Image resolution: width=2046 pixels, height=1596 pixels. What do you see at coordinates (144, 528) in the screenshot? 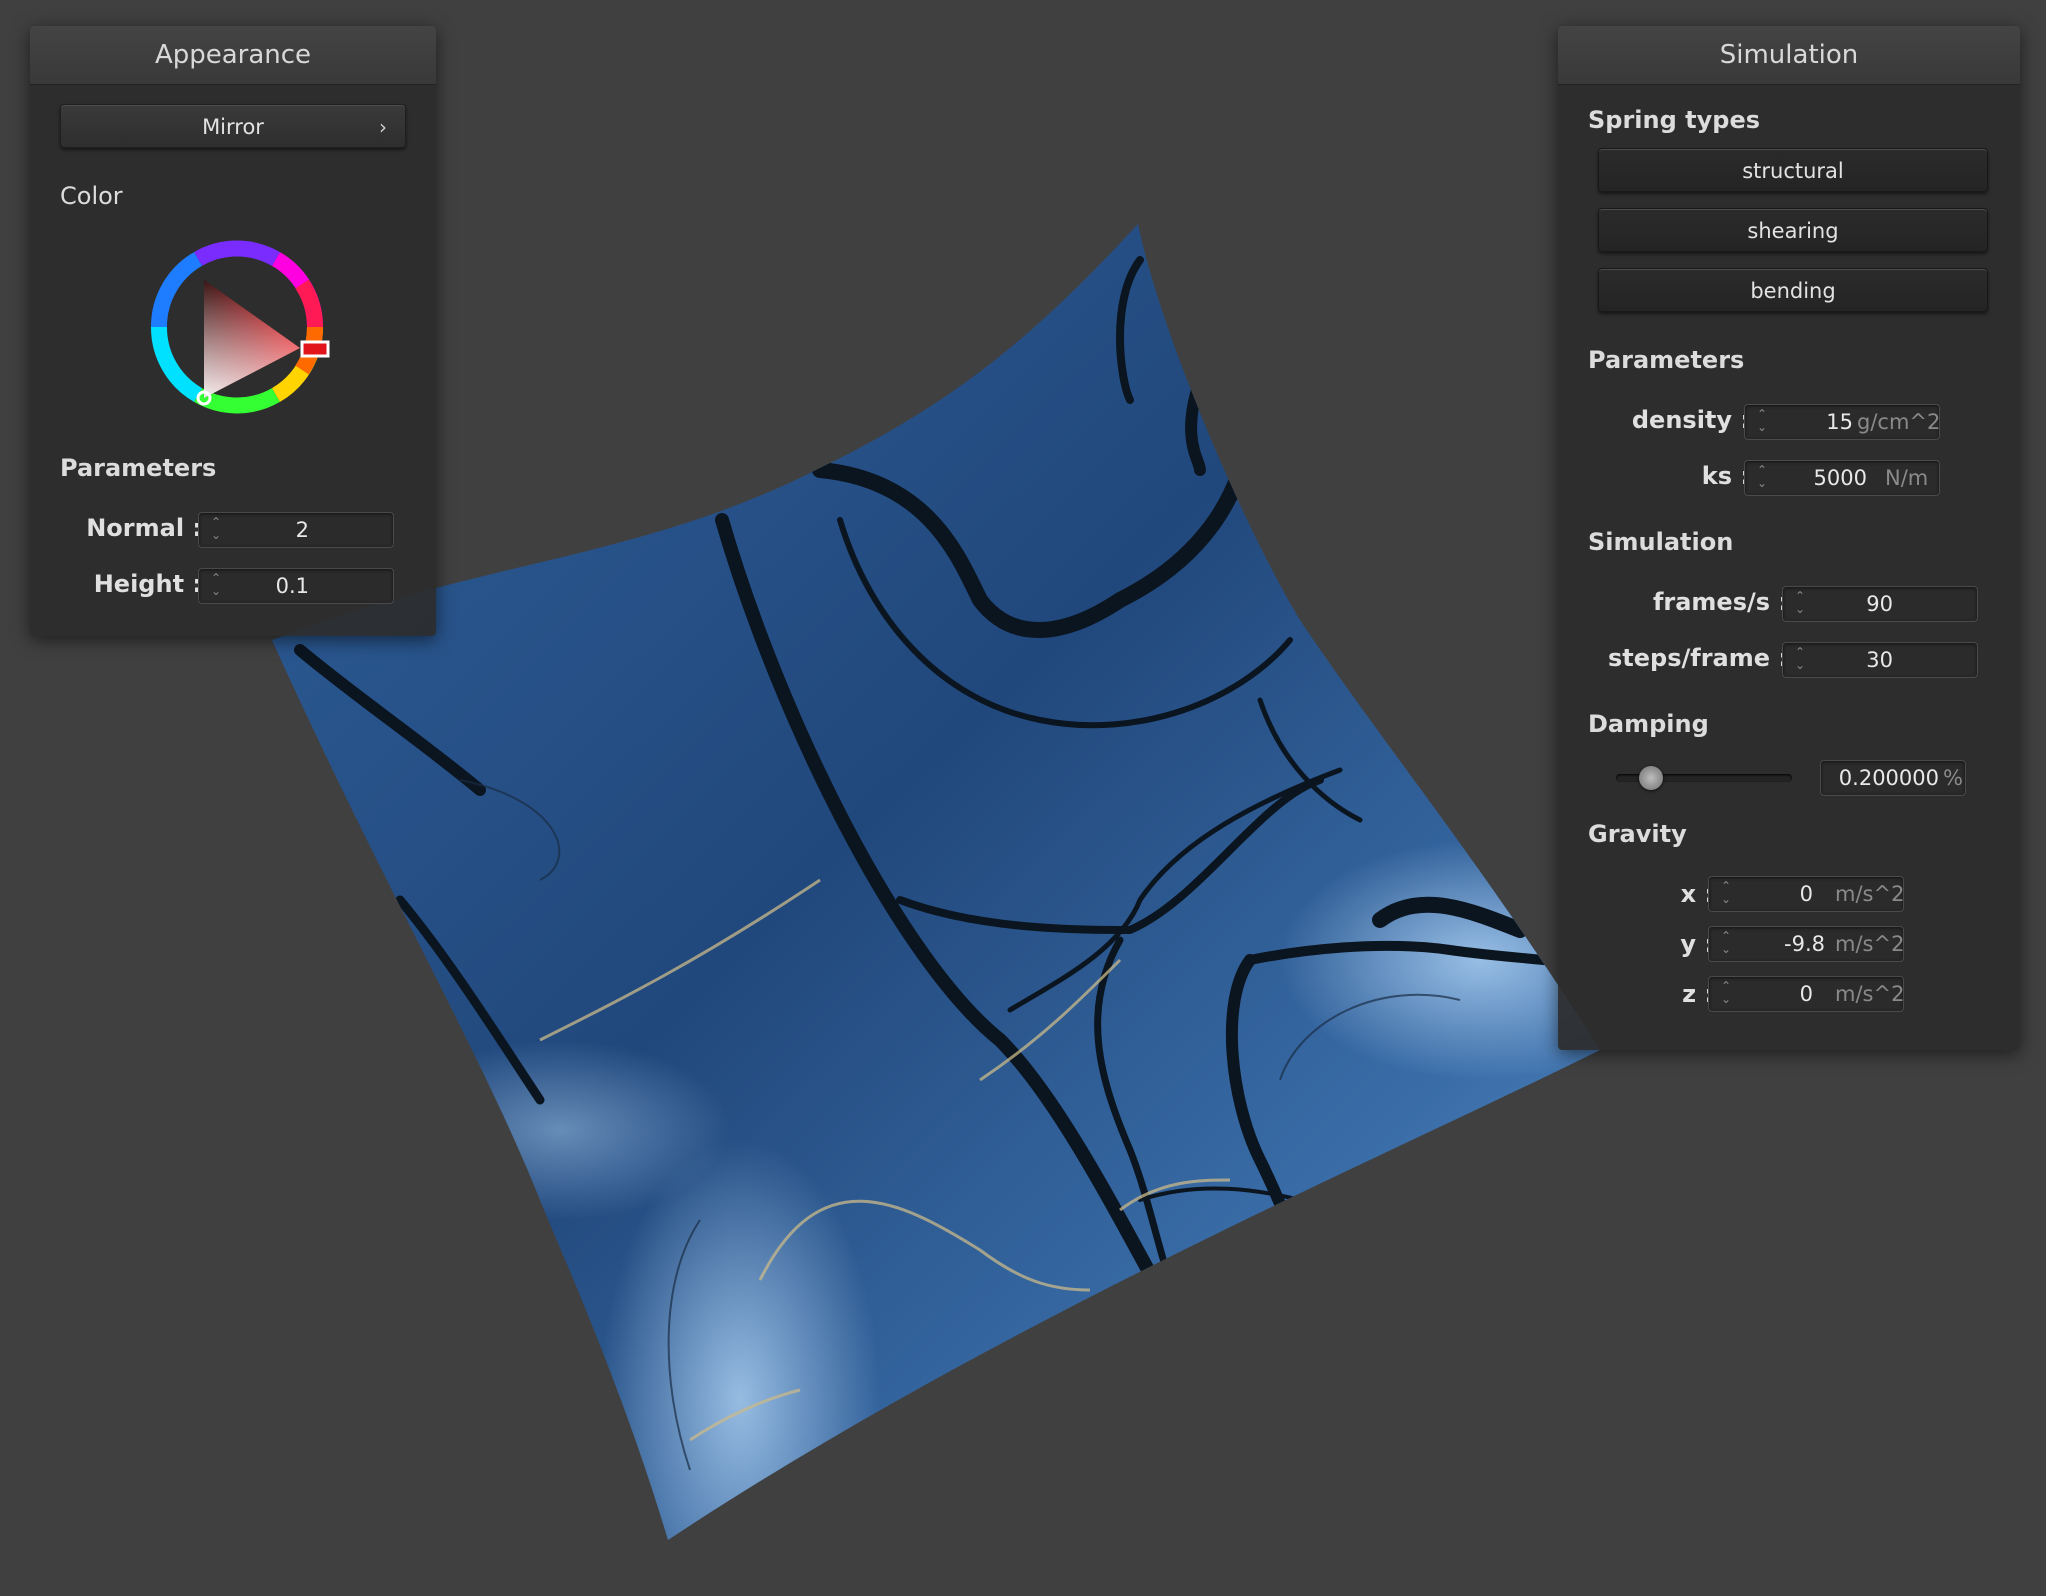
I see `normal-label: Normal :` at bounding box center [144, 528].